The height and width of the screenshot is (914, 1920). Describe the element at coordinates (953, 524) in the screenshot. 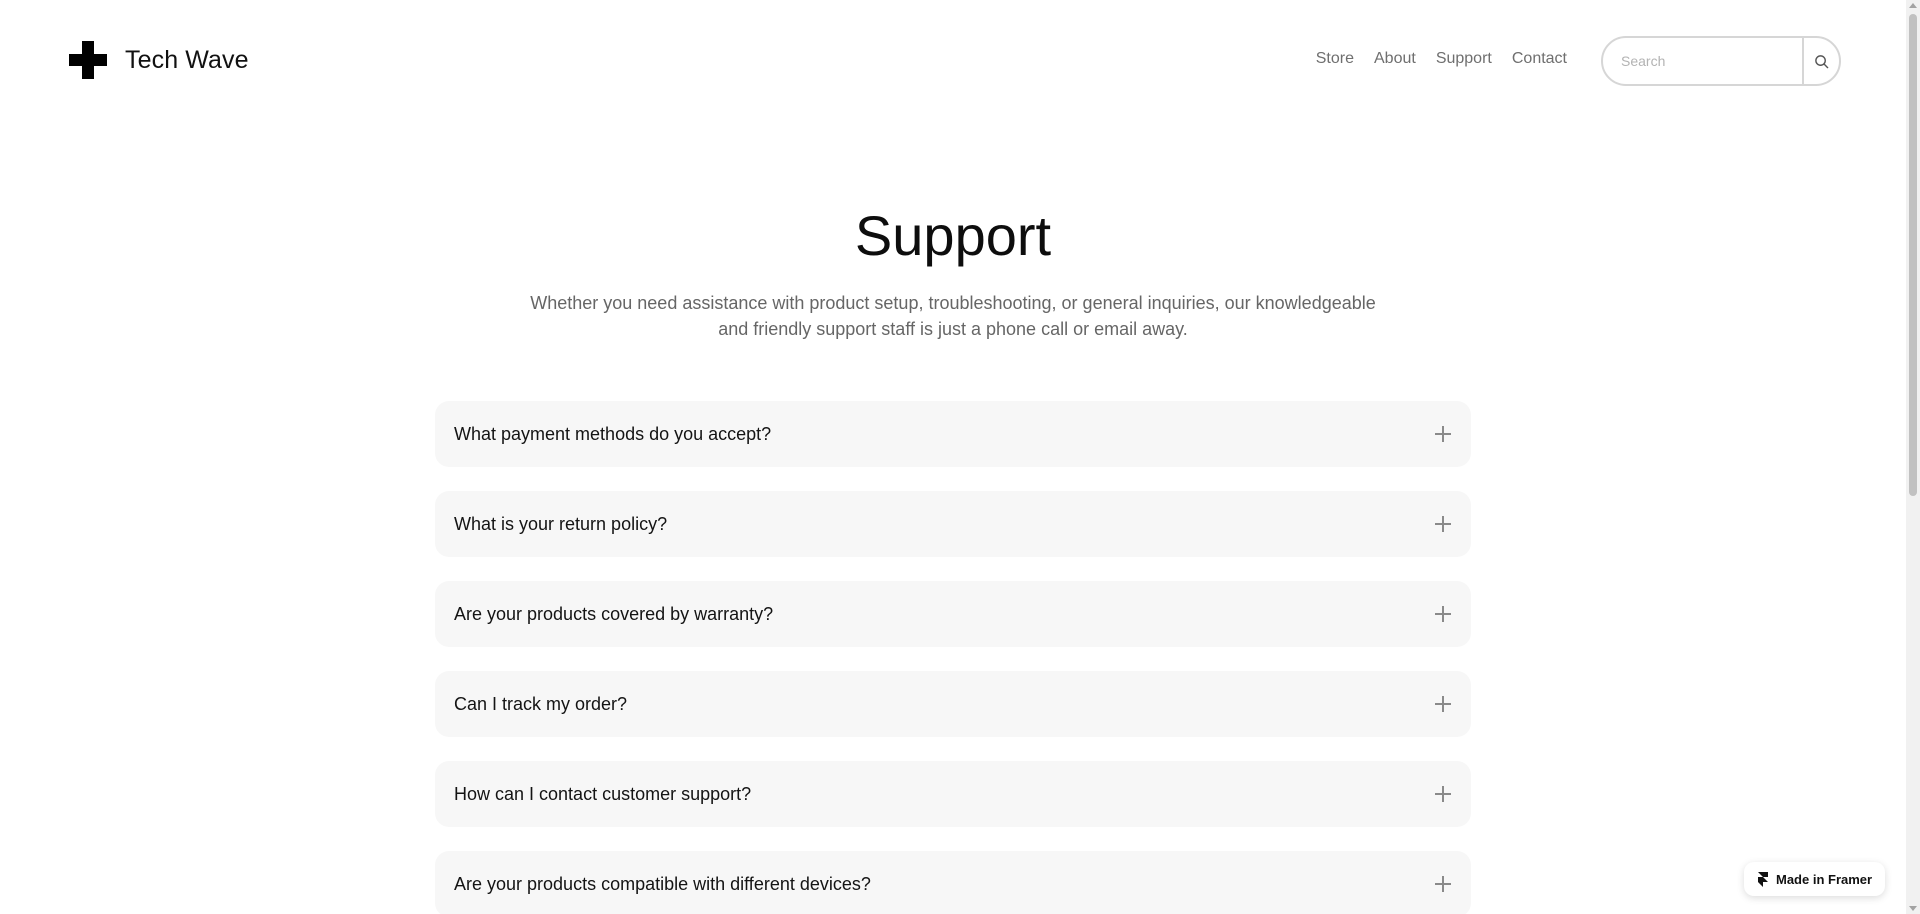

I see `faq-item: What is your return policy?` at that location.